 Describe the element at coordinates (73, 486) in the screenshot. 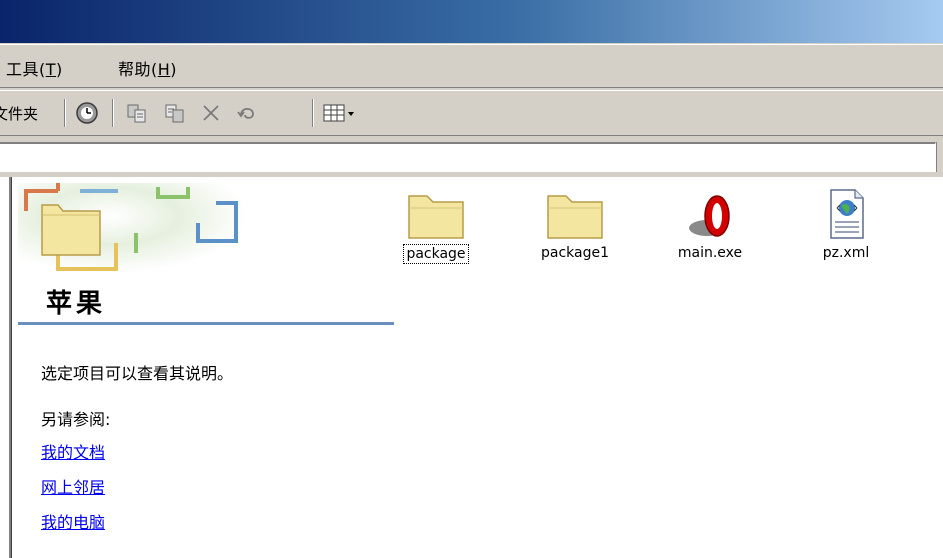

I see `link-network-places: 网上邻居` at that location.